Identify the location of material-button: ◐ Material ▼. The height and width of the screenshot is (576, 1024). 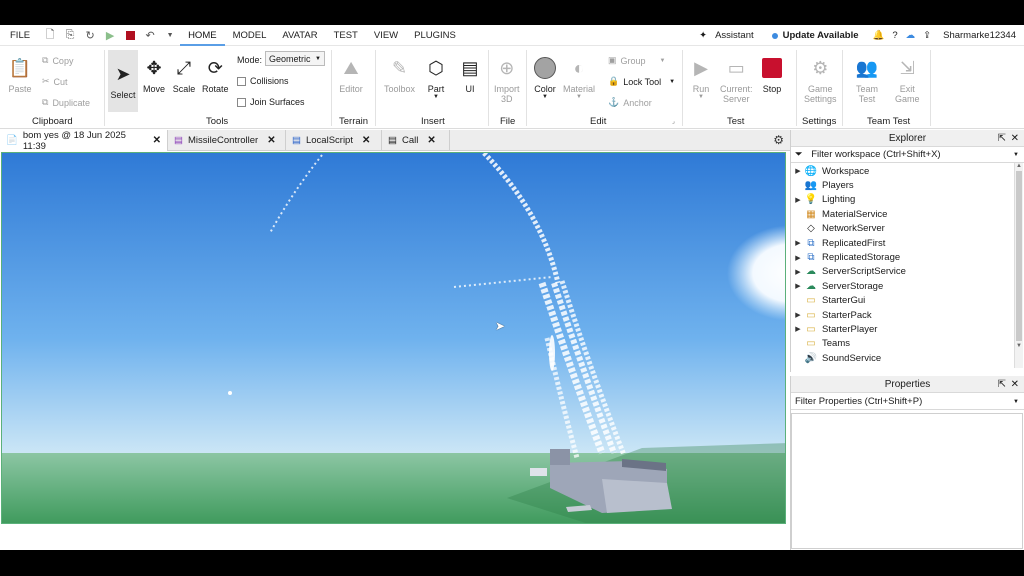
(579, 78).